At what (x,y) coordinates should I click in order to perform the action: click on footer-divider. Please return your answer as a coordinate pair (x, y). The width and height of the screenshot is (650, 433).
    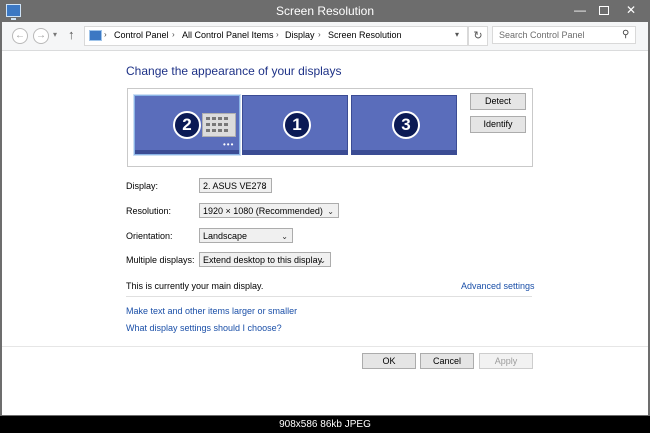
    Looking at the image, I should click on (325, 346).